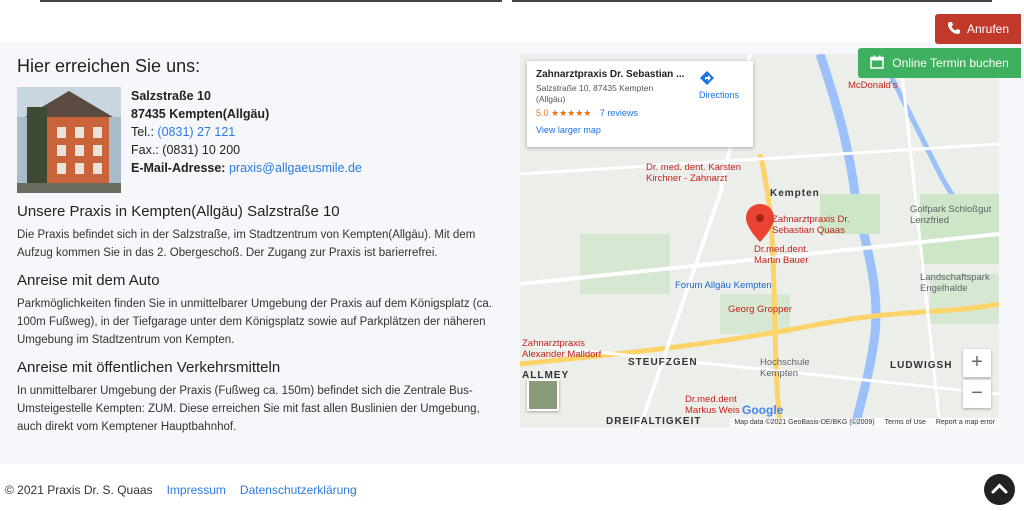 This screenshot has height=511, width=1024. What do you see at coordinates (951, 215) in the screenshot?
I see `map-label-golfpark: Golfpark Schloßgut Lenzfried` at bounding box center [951, 215].